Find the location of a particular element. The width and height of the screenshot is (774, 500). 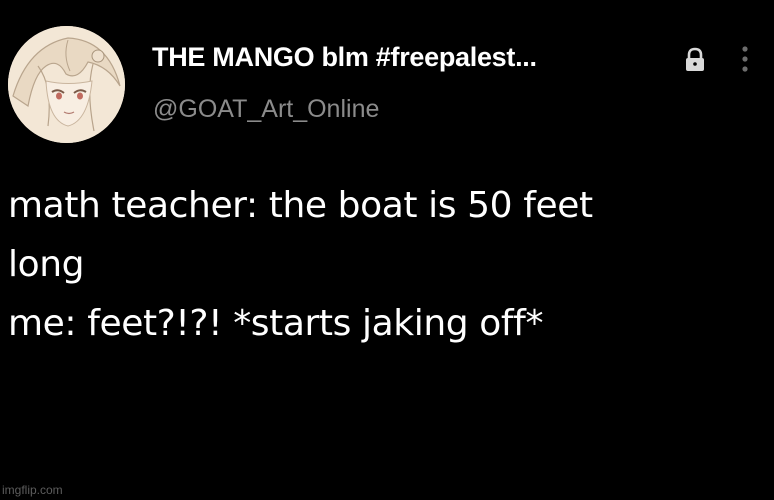

watermark: imgflip.com is located at coordinates (32, 490).